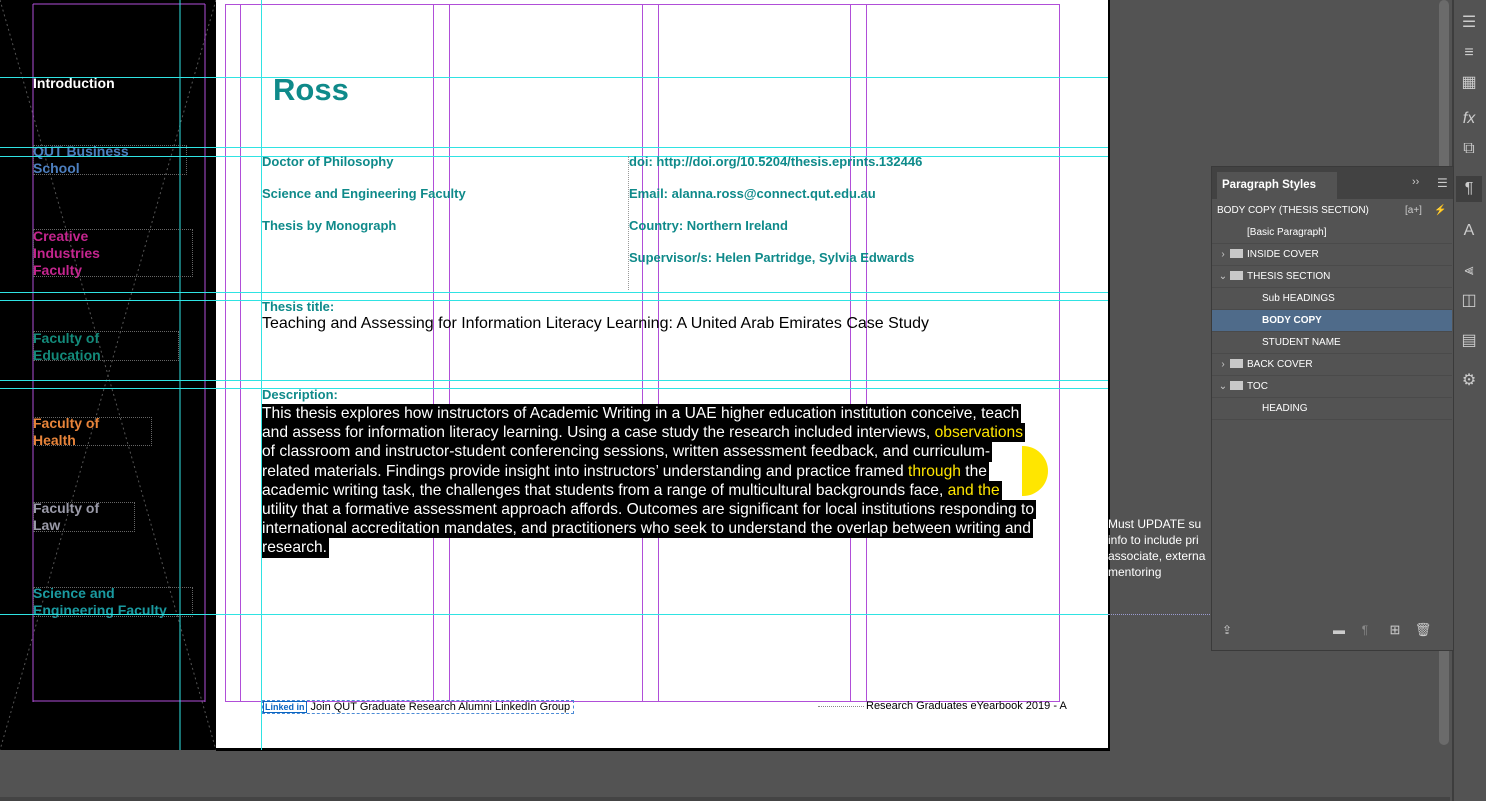 The image size is (1486, 801). Describe the element at coordinates (1332, 299) in the screenshot. I see `style-sub-headings: Sub HEADINGS` at that location.